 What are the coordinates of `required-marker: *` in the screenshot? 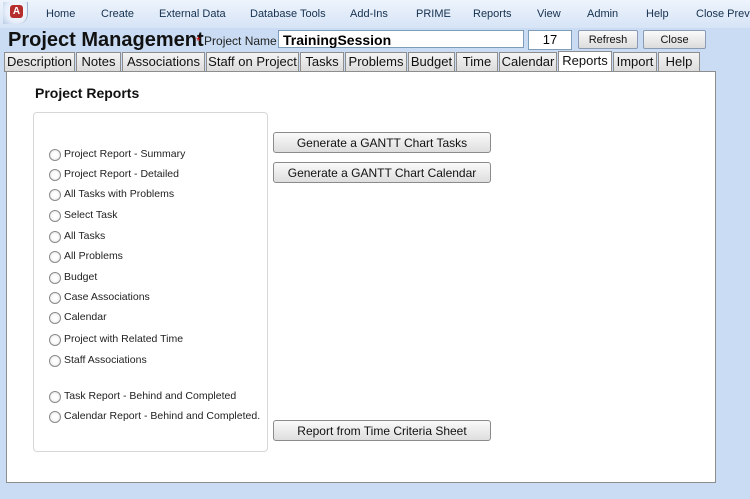 It's located at (198, 41).